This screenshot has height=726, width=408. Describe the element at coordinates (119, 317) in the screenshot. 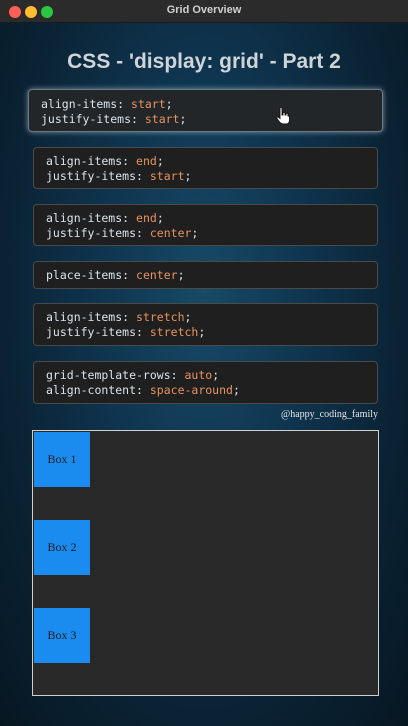

I see `code-line: align-items: stretch;` at that location.